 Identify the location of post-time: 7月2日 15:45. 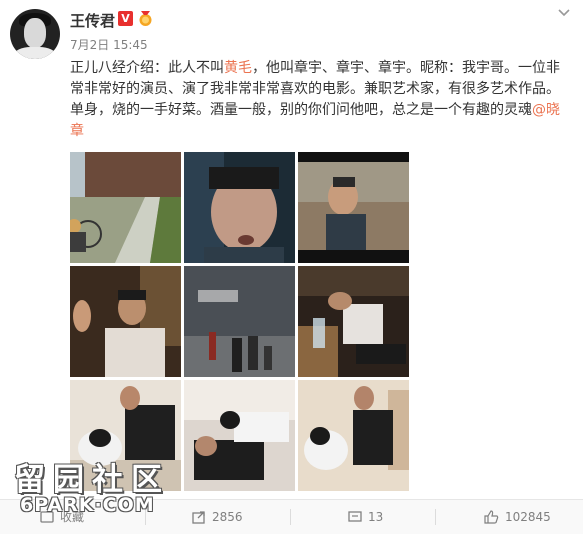
(109, 44).